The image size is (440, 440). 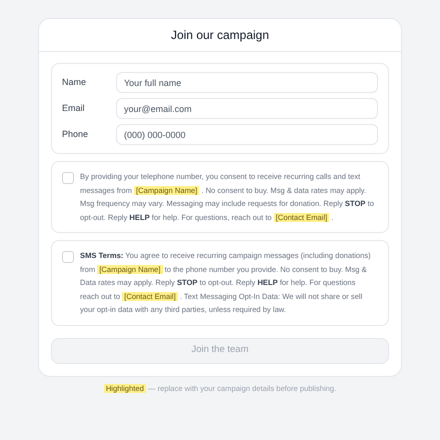 What do you see at coordinates (247, 82) in the screenshot?
I see `input-field: Your full name` at bounding box center [247, 82].